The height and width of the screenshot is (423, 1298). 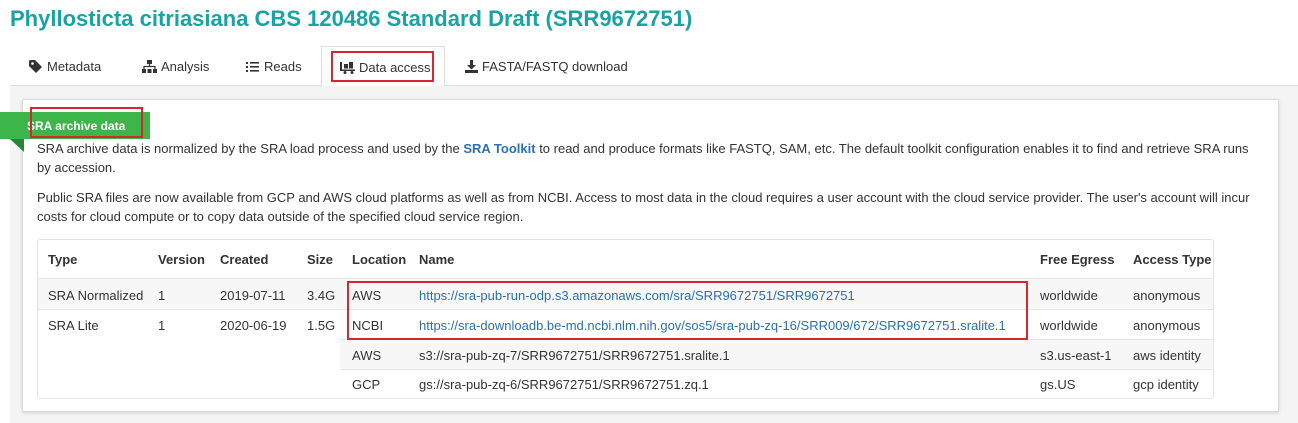 I want to click on tab-analysis: Analysis, so click(x=175, y=66).